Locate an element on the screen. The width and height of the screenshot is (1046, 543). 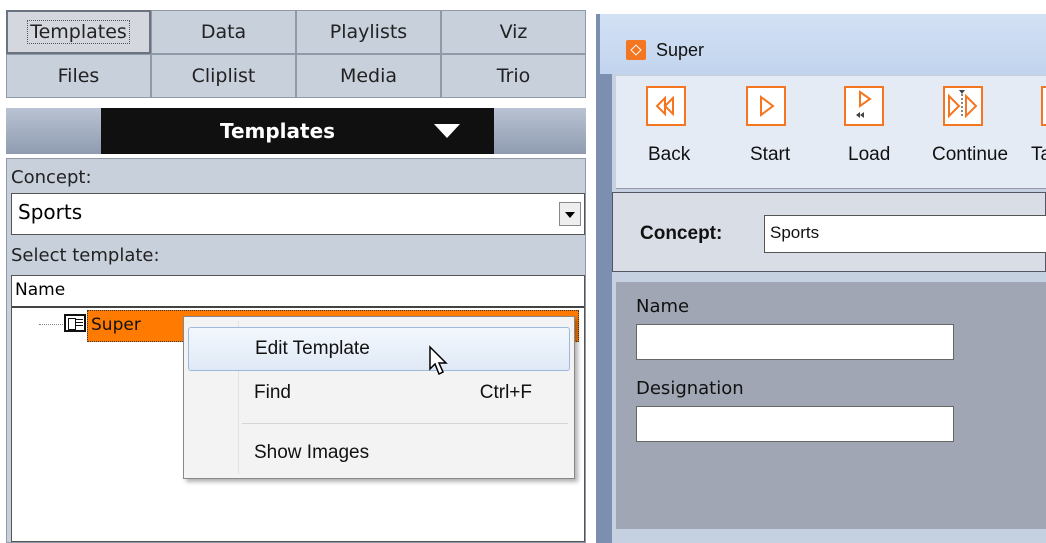
window-titlebar: Super is located at coordinates (823, 44).